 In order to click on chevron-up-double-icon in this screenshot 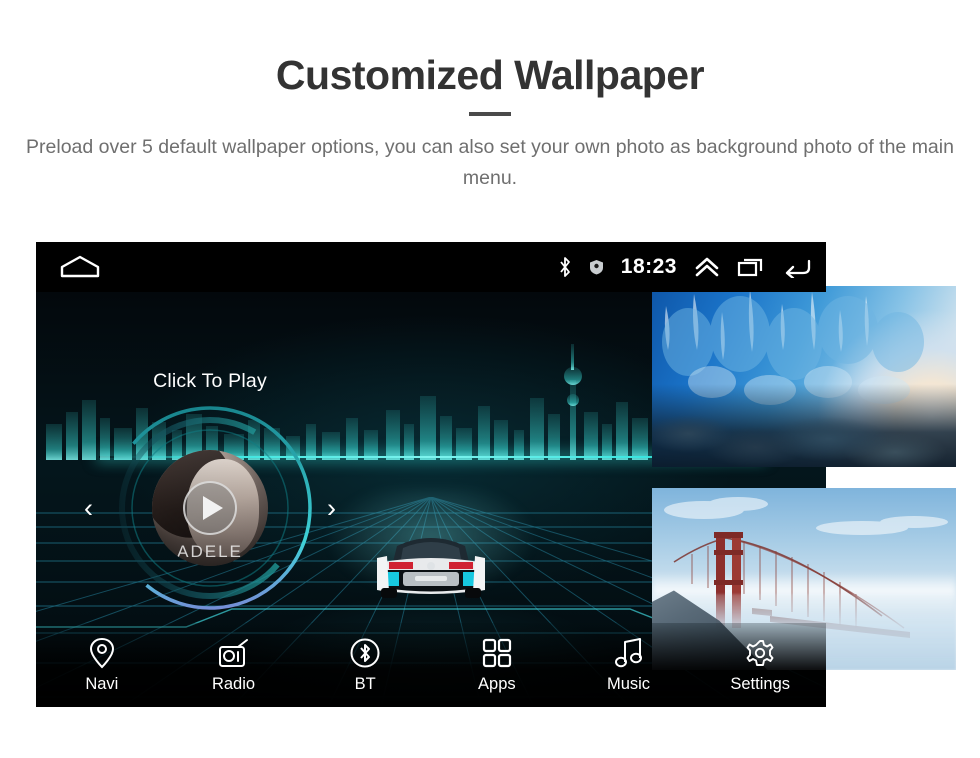, I will do `click(707, 267)`.